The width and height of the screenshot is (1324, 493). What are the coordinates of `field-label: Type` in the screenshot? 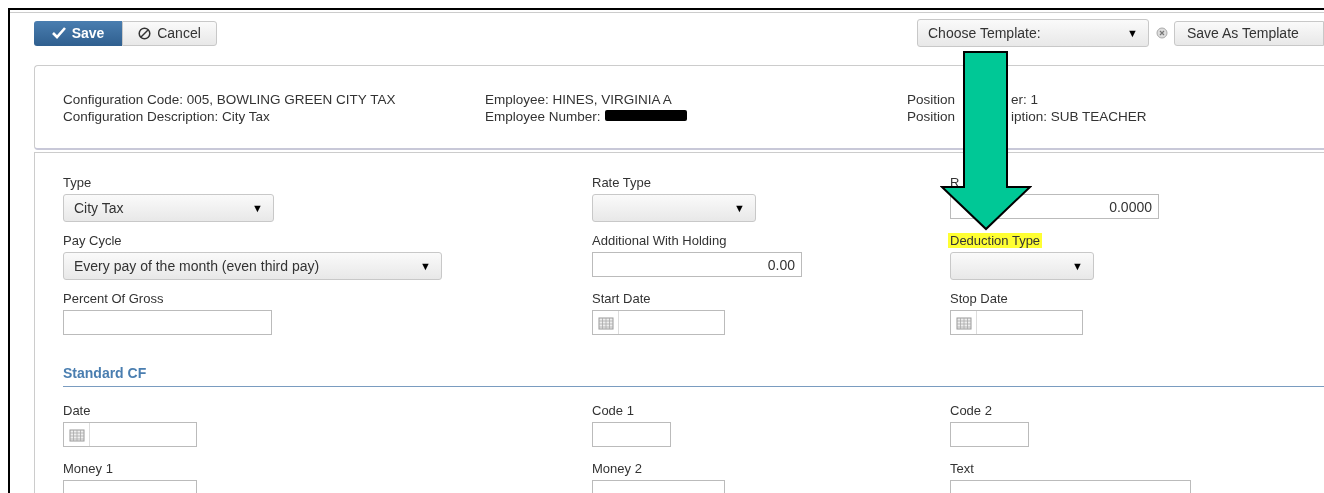 It's located at (77, 182).